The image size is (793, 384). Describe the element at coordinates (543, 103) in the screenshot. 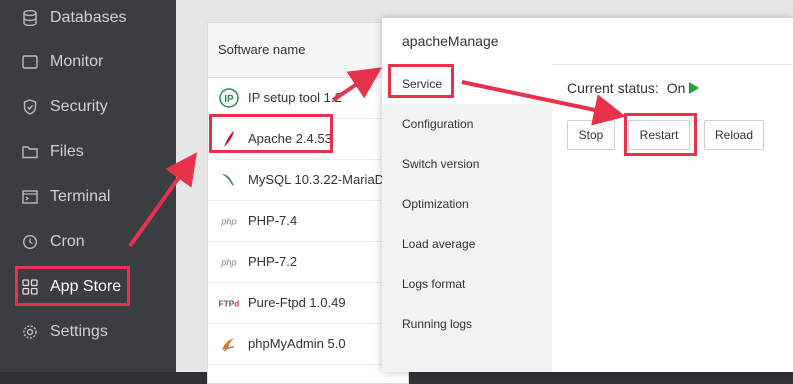

I see `arrow-service-to-restart` at that location.